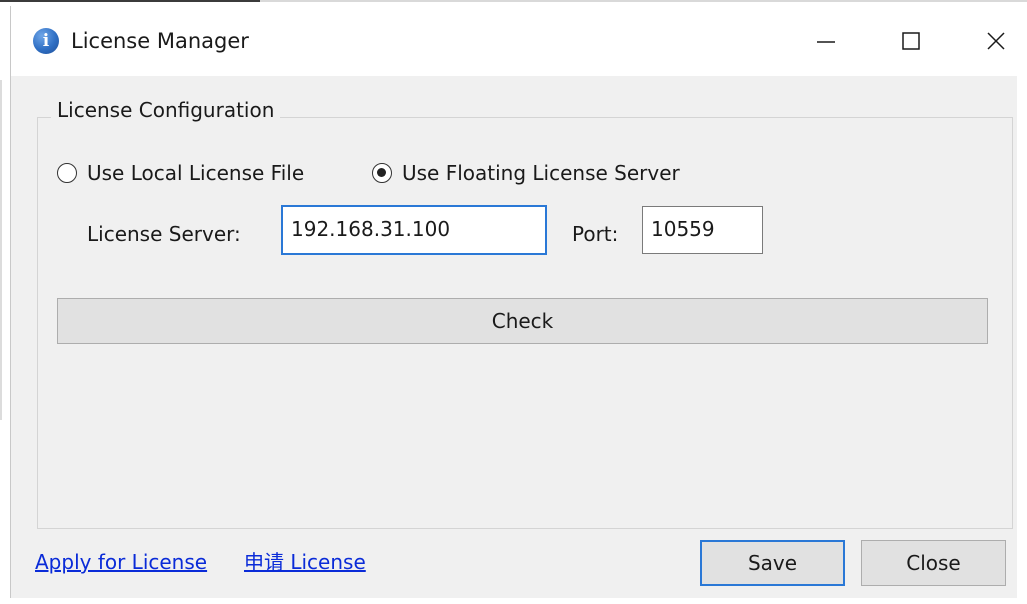  Describe the element at coordinates (702, 230) in the screenshot. I see `port-input: 10559` at that location.